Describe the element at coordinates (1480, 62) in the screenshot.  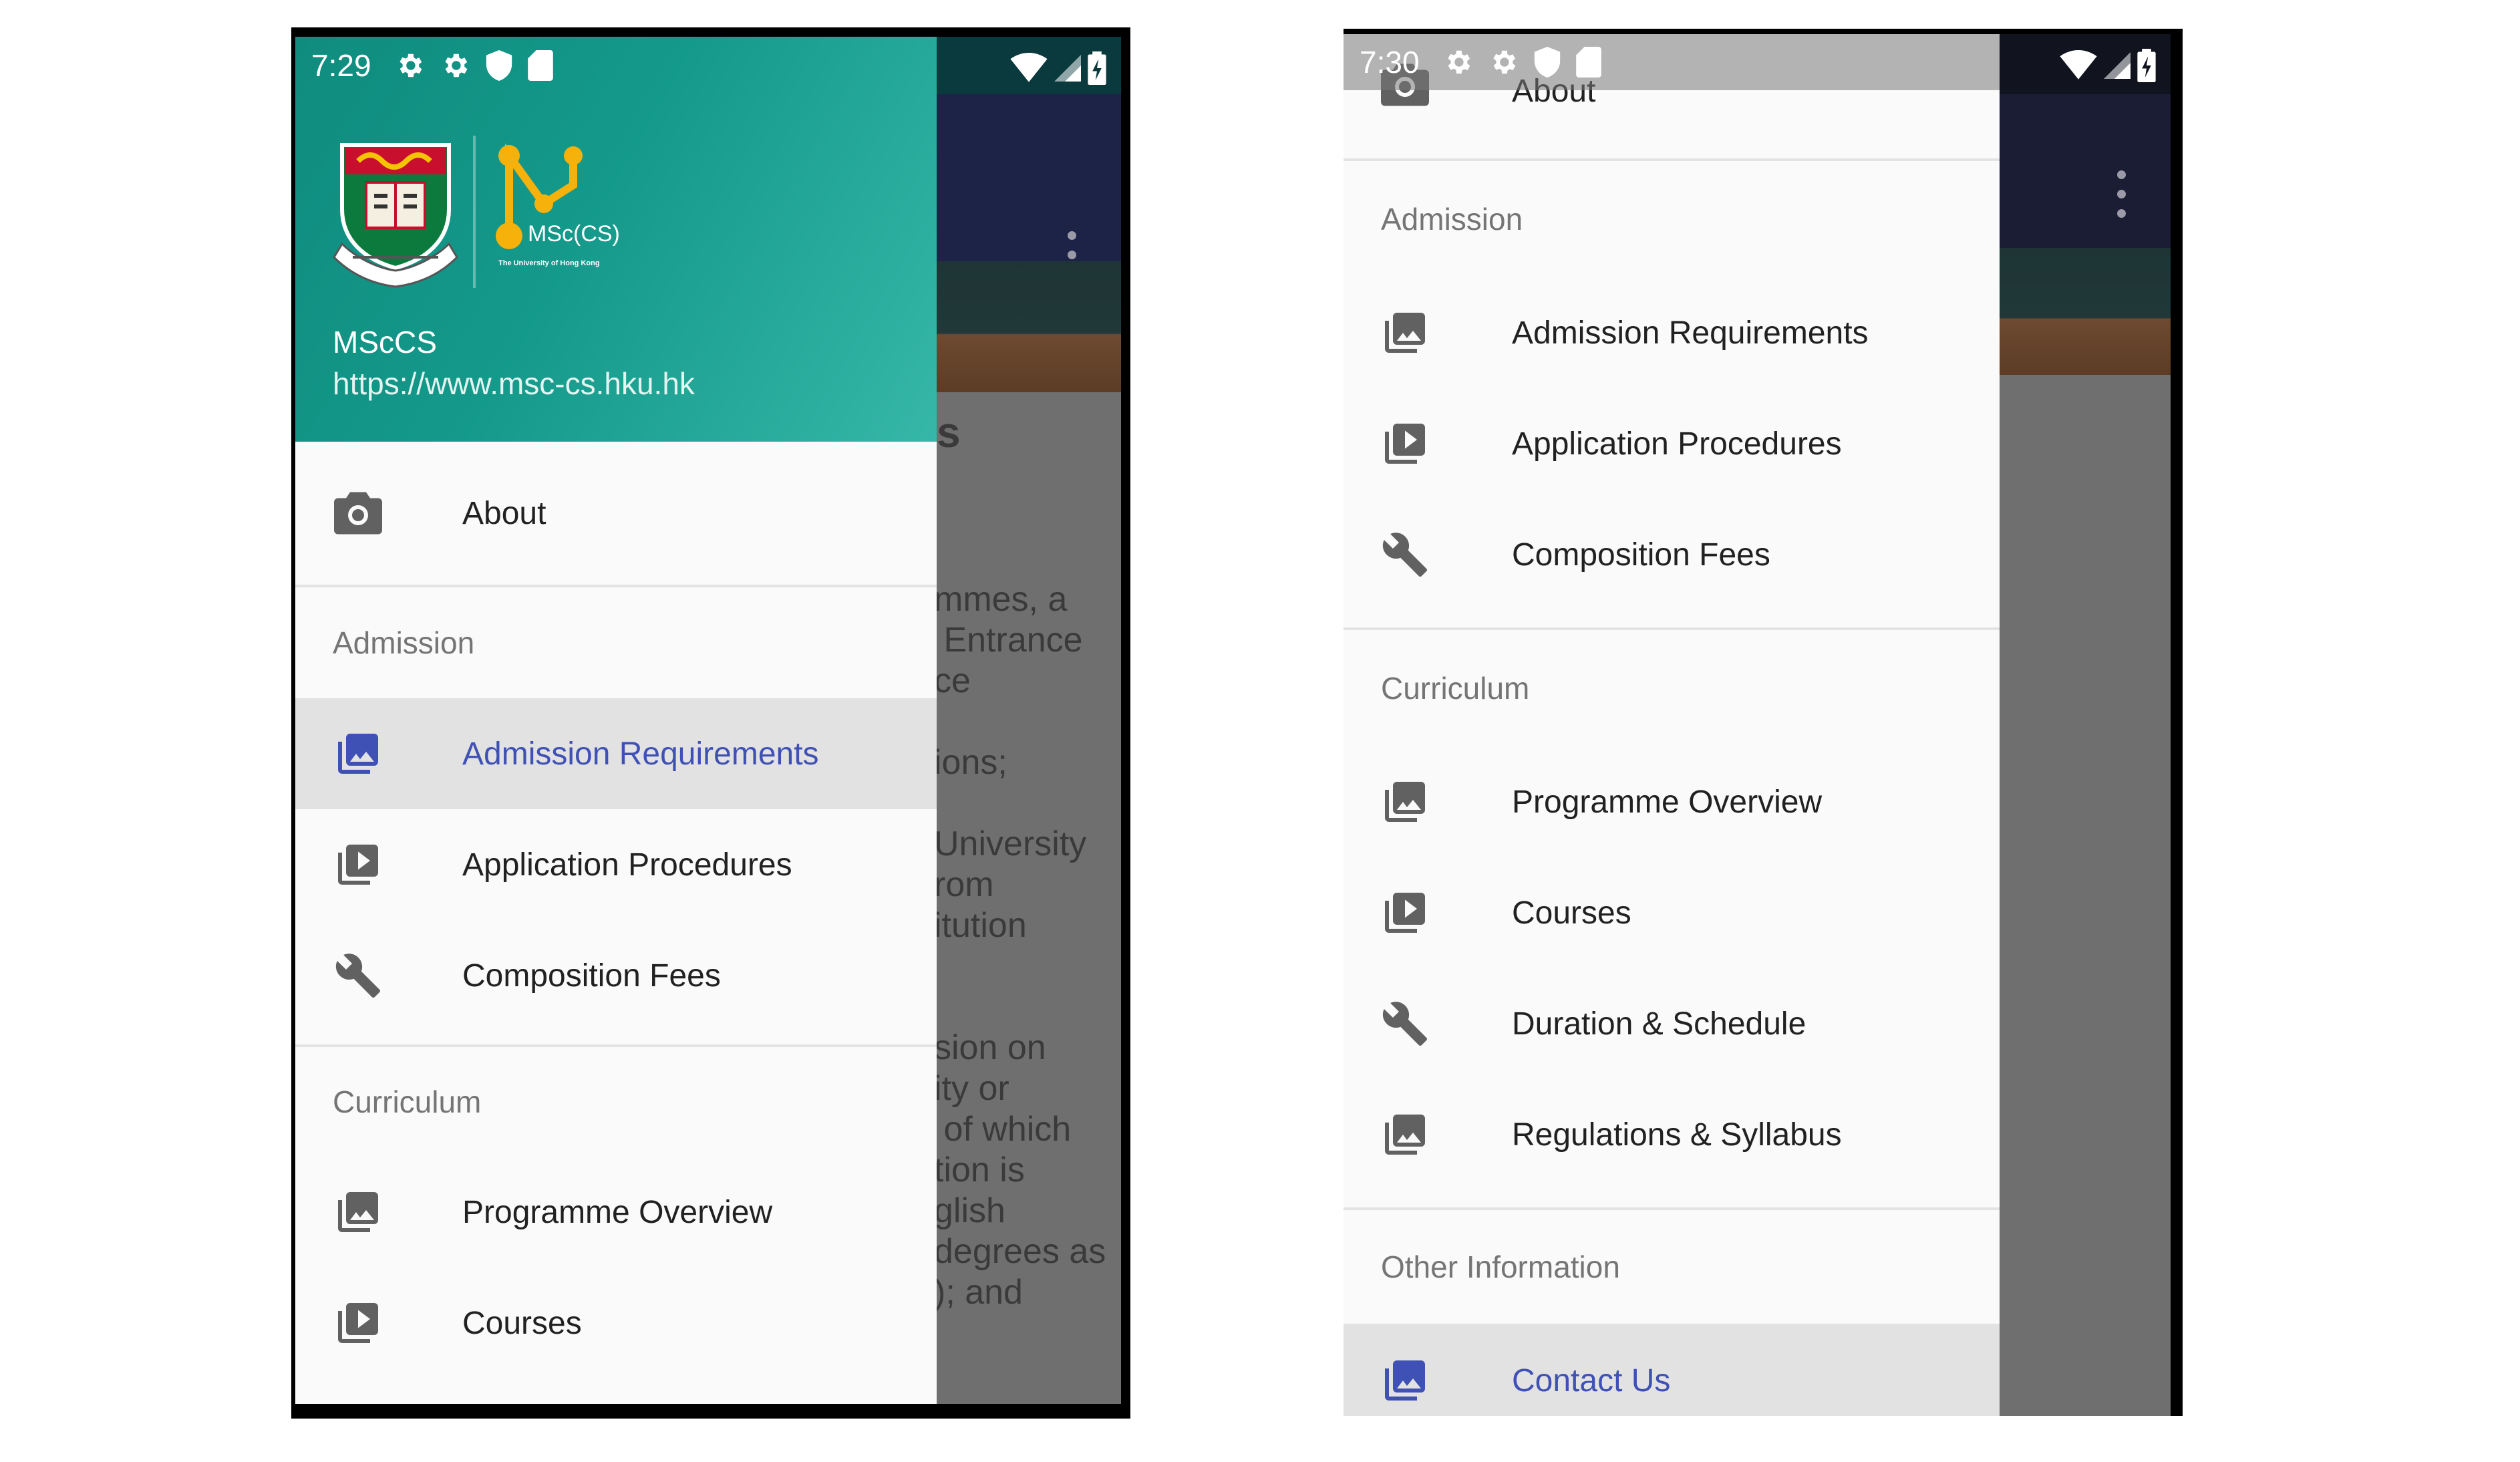
I see `status-bar: 7:30` at that location.